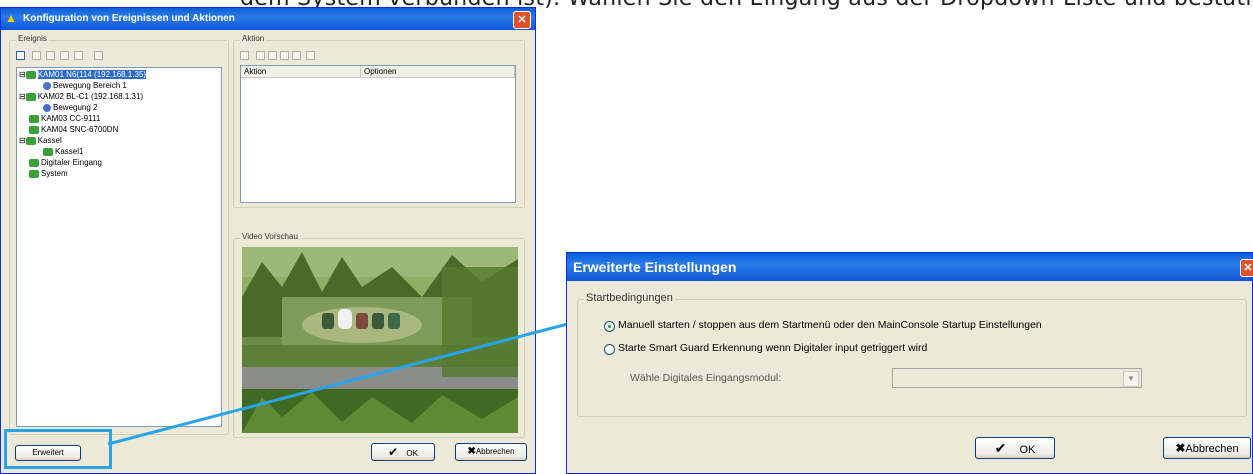  What do you see at coordinates (706, 378) in the screenshot?
I see `input-module-label: Wähle Digitales Eingangsmodul:` at bounding box center [706, 378].